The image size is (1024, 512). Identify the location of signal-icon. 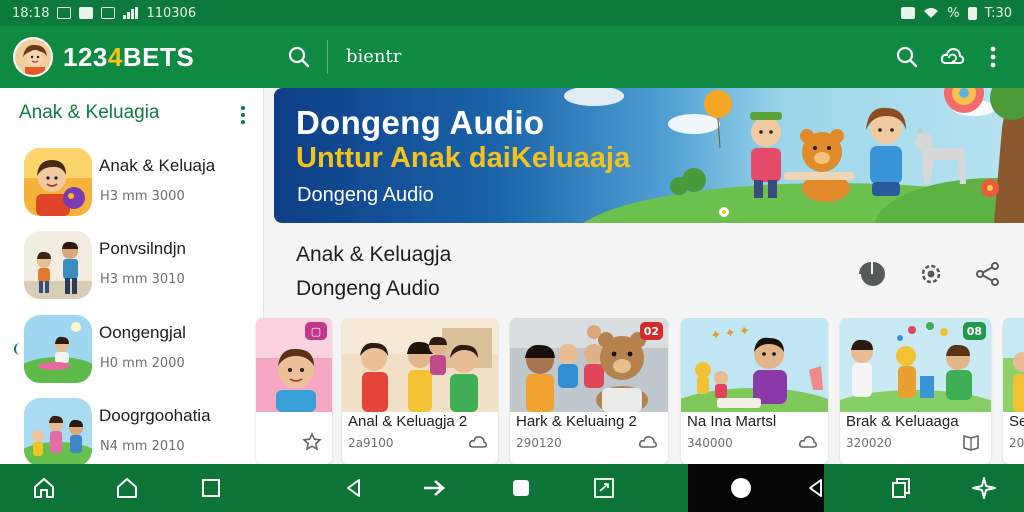
(131, 13).